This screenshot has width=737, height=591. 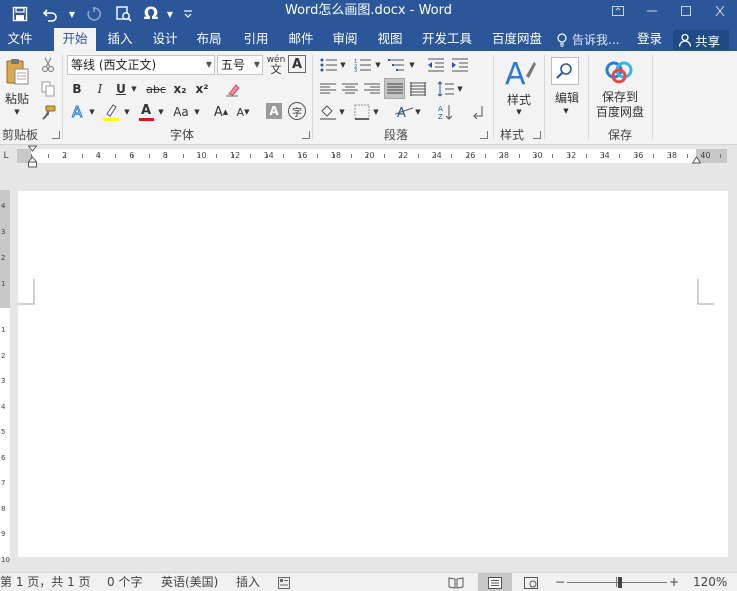 What do you see at coordinates (209, 39) in the screenshot?
I see `tab-layout: 布局` at bounding box center [209, 39].